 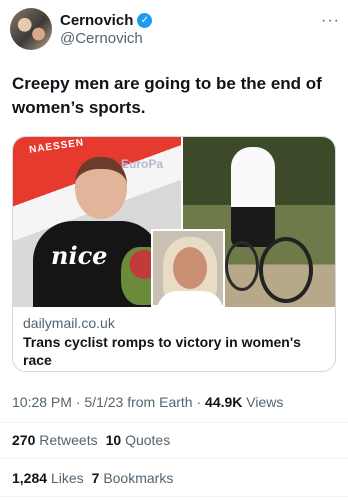 What do you see at coordinates (142, 164) in the screenshot?
I see `banner-text-secondary: EuroPa` at bounding box center [142, 164].